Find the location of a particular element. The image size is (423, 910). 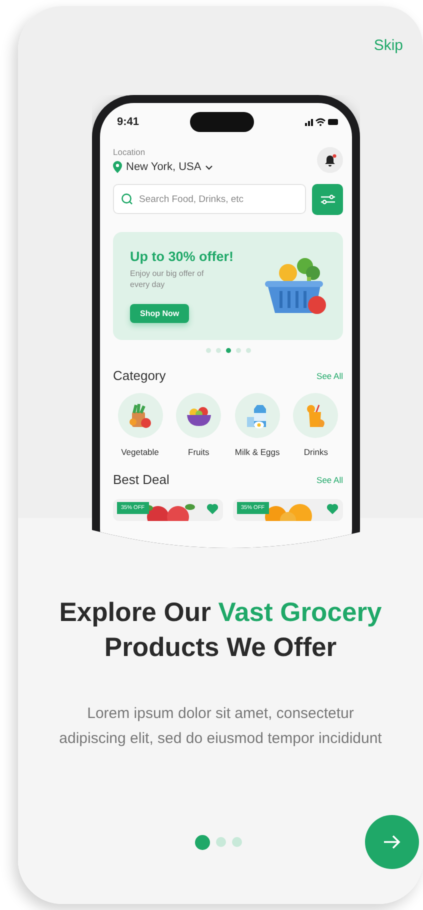

onboarding-headline: Explore Our Vast Grocery Products We Offer is located at coordinates (220, 630).